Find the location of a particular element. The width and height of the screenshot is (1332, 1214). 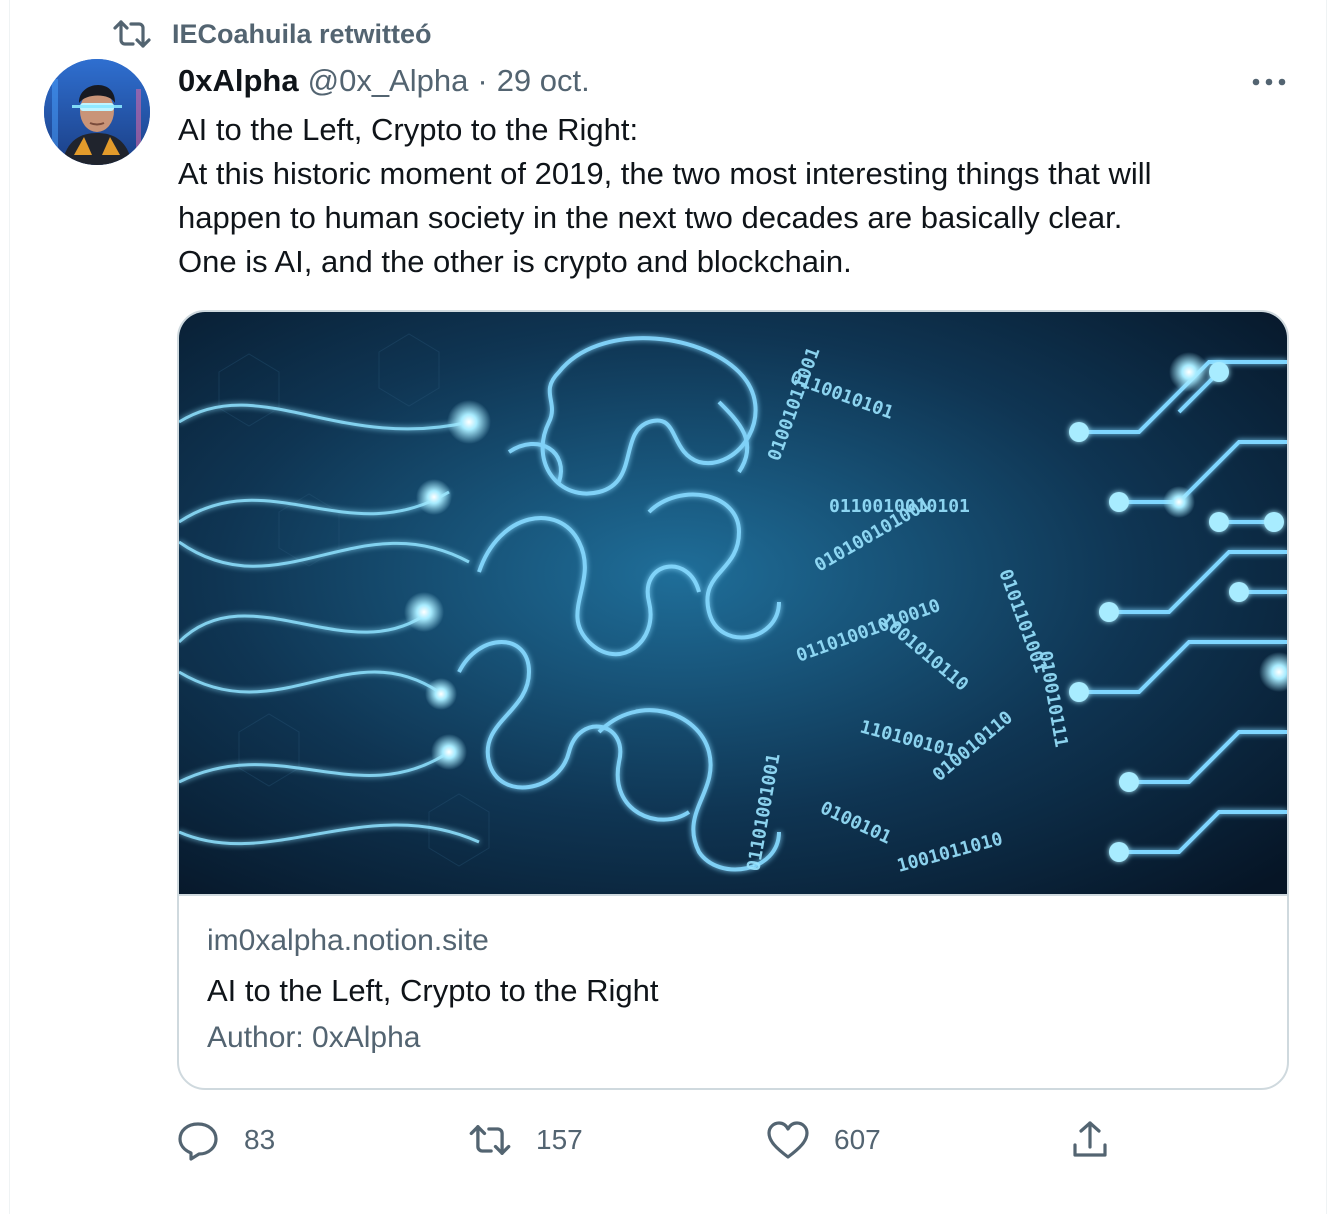

card-title: AI to the Left, Crypto to the Right is located at coordinates (433, 990).